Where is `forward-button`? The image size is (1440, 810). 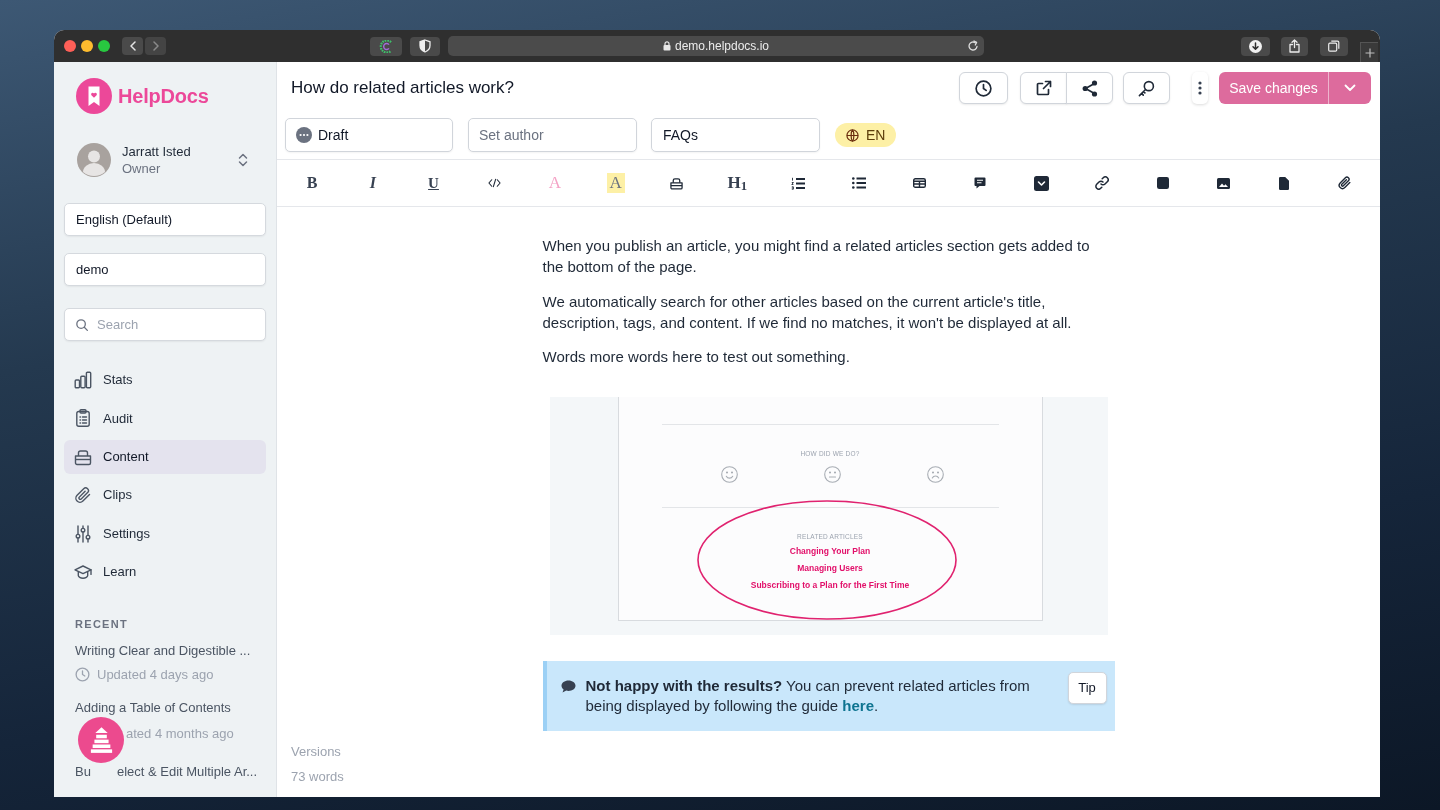 forward-button is located at coordinates (155, 46).